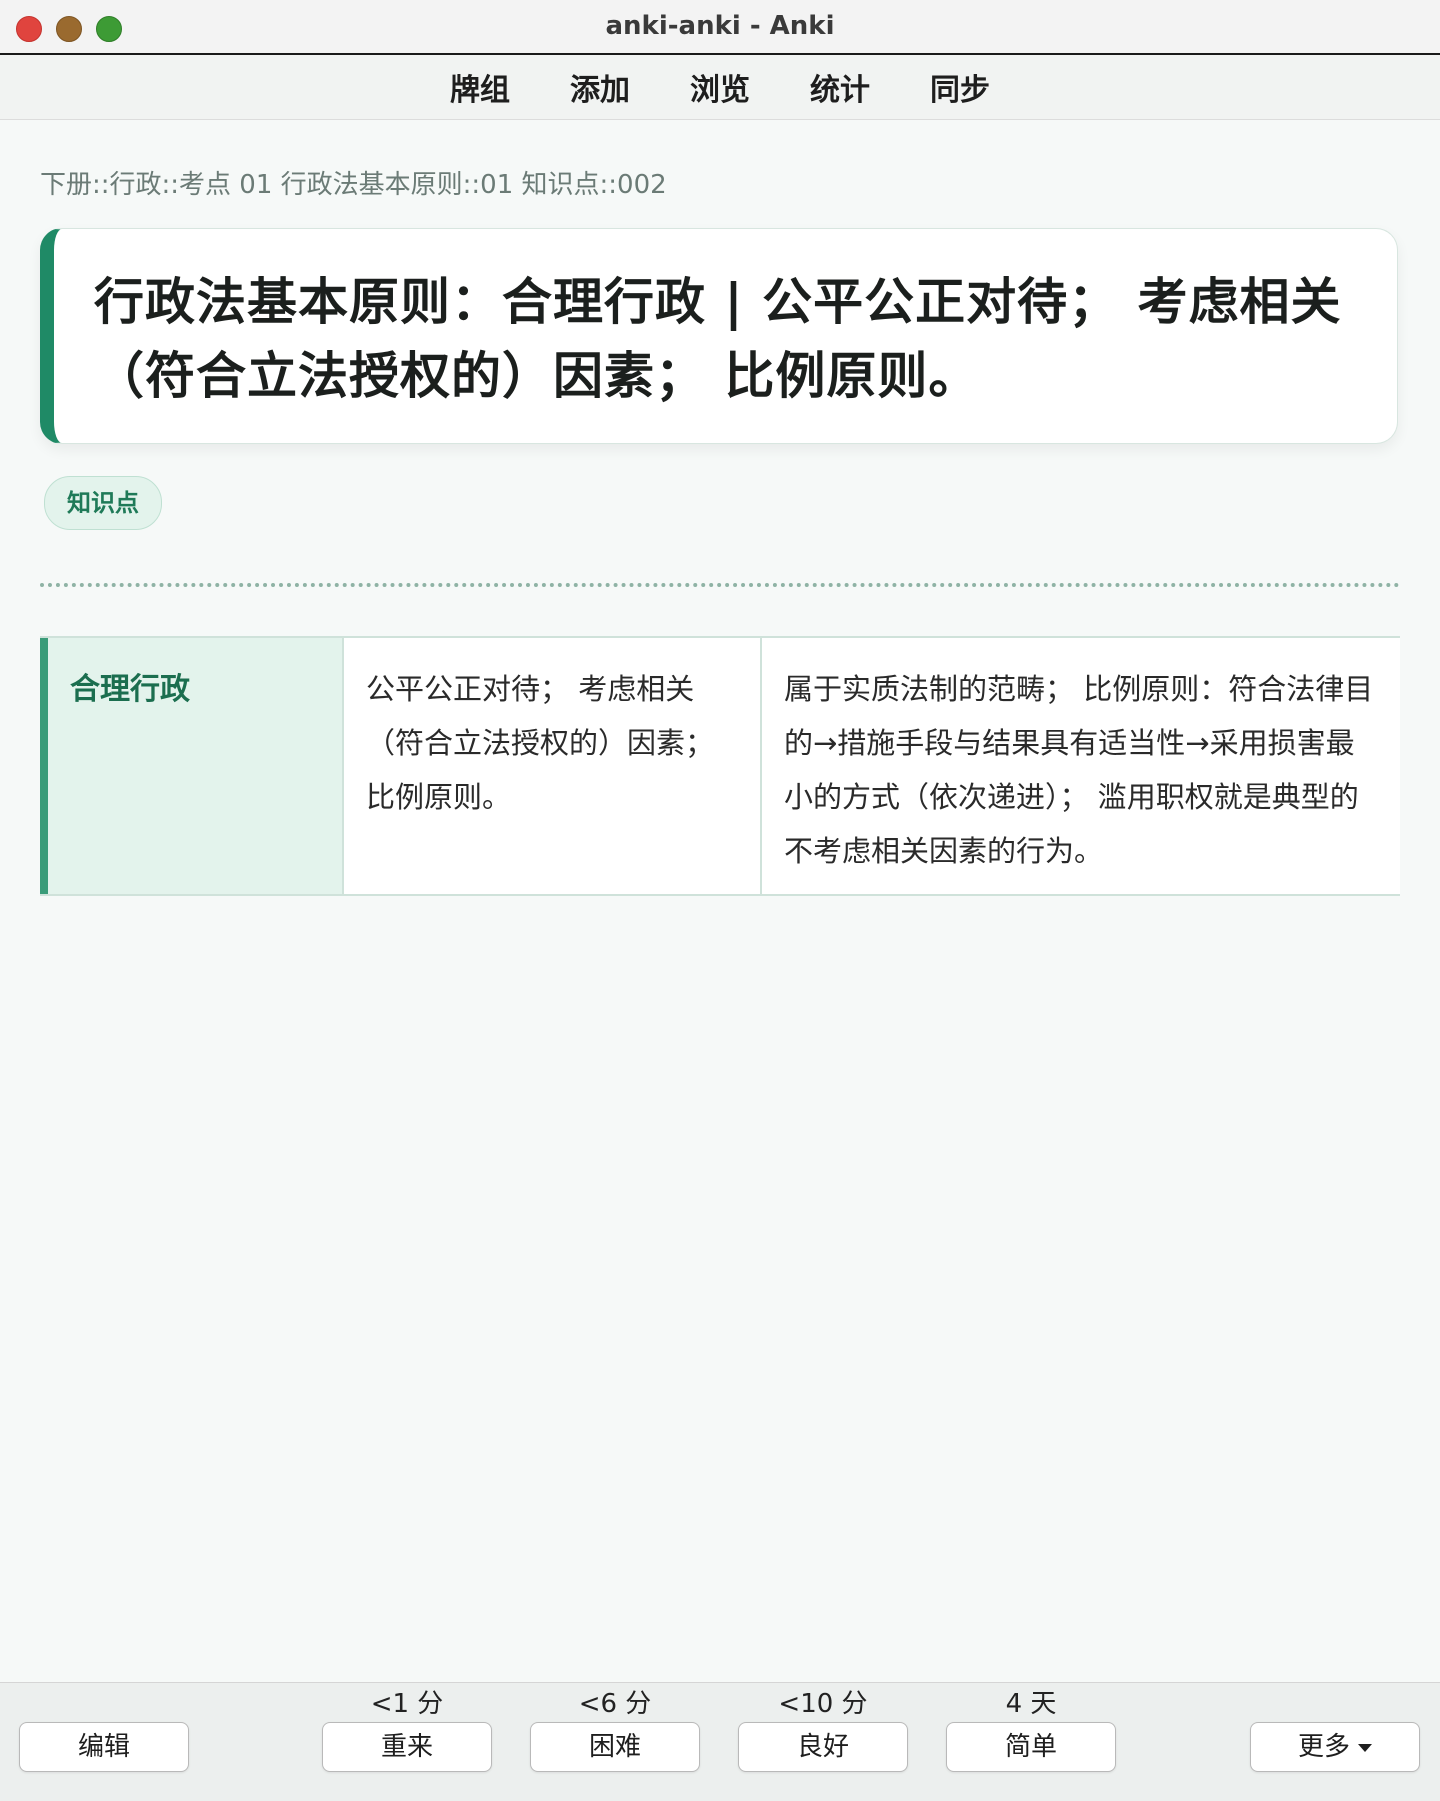 This screenshot has width=1440, height=1801. What do you see at coordinates (615, 1704) in the screenshot?
I see `hard-interval: <6 分` at bounding box center [615, 1704].